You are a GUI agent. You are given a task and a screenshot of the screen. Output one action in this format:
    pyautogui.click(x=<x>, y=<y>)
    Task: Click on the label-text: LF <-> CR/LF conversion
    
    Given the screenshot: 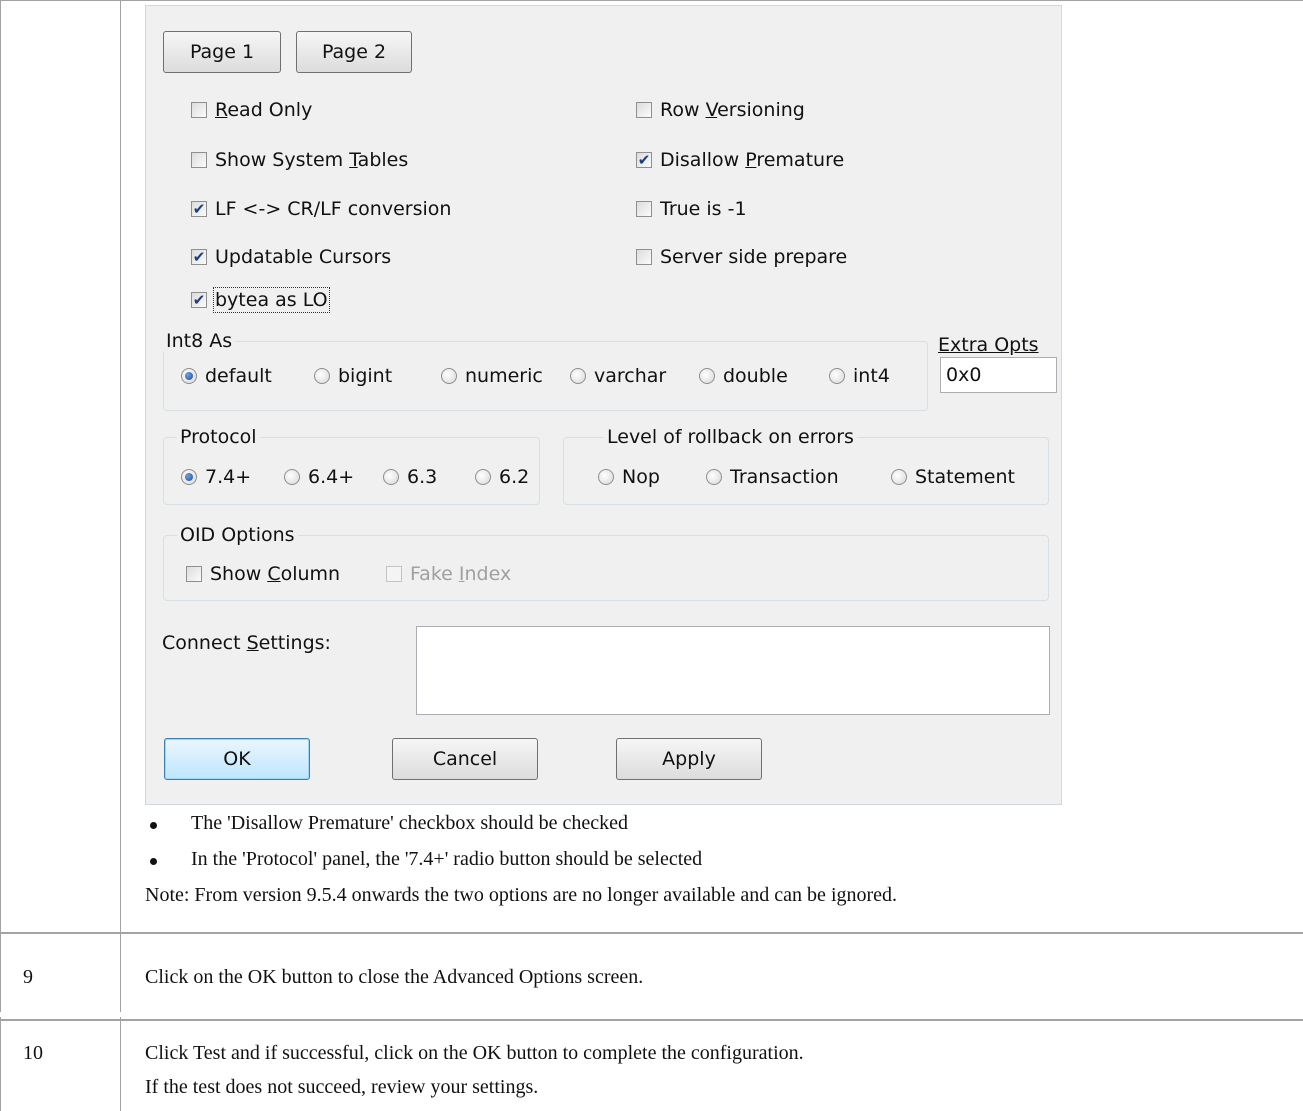 What is the action you would take?
    pyautogui.click(x=333, y=209)
    